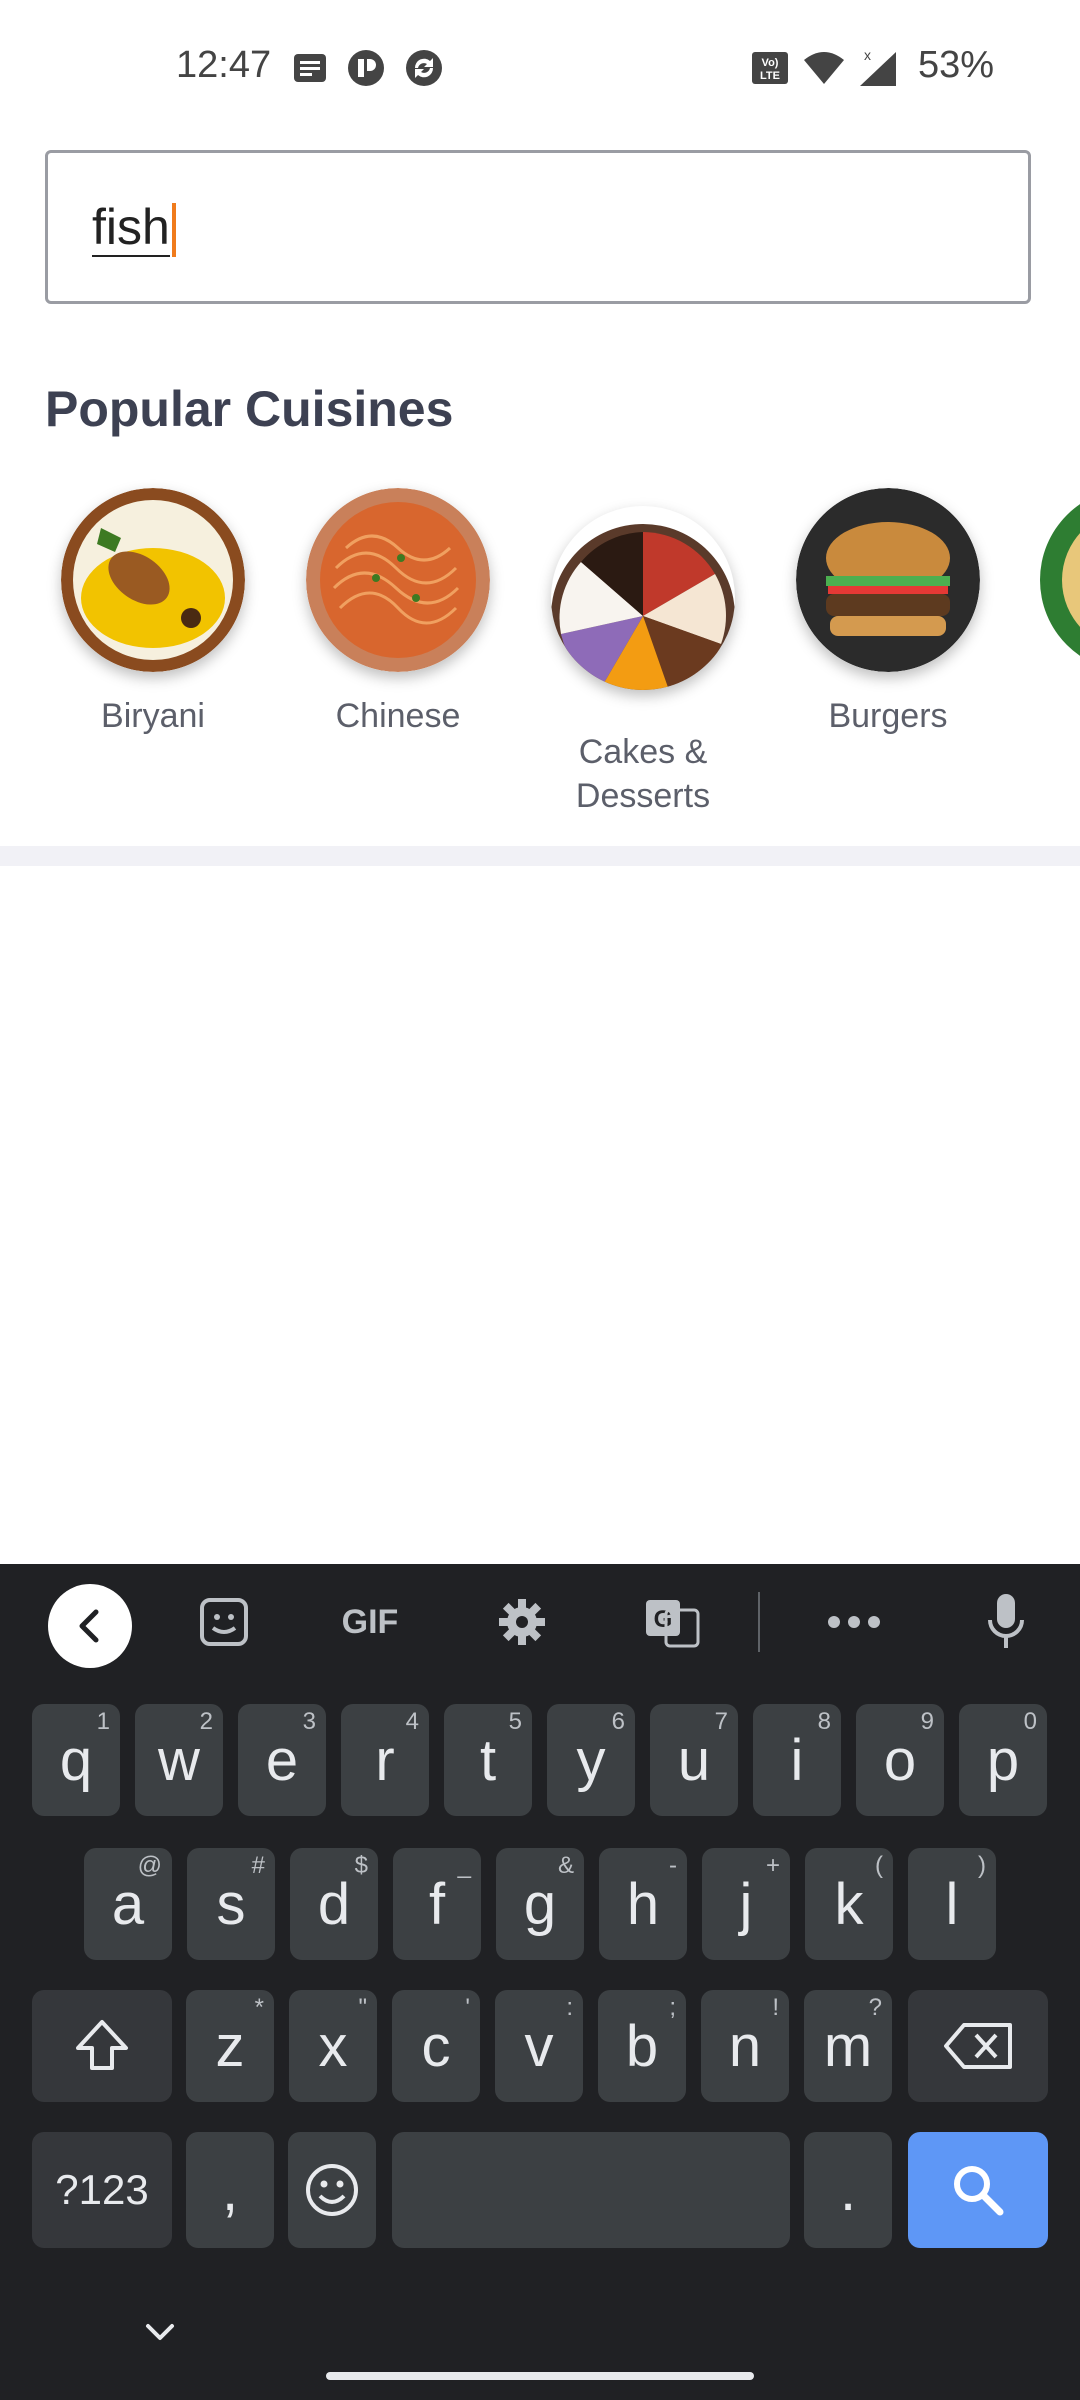 This screenshot has width=1080, height=2400. I want to click on key-label: p, so click(1003, 1760).